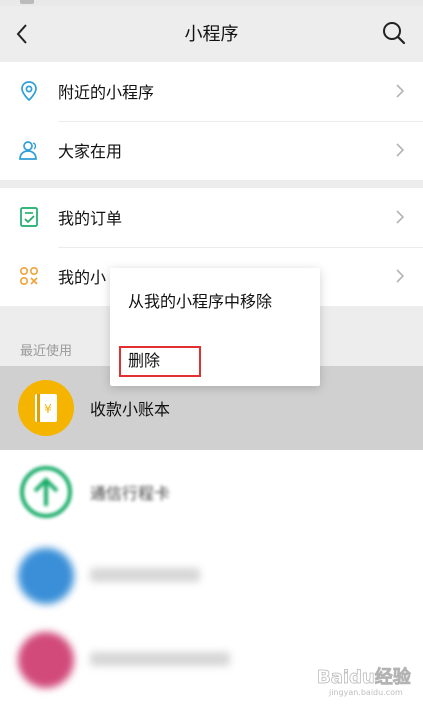 The image size is (423, 707). What do you see at coordinates (130, 409) in the screenshot?
I see `recent-item-label: 收款小账本` at bounding box center [130, 409].